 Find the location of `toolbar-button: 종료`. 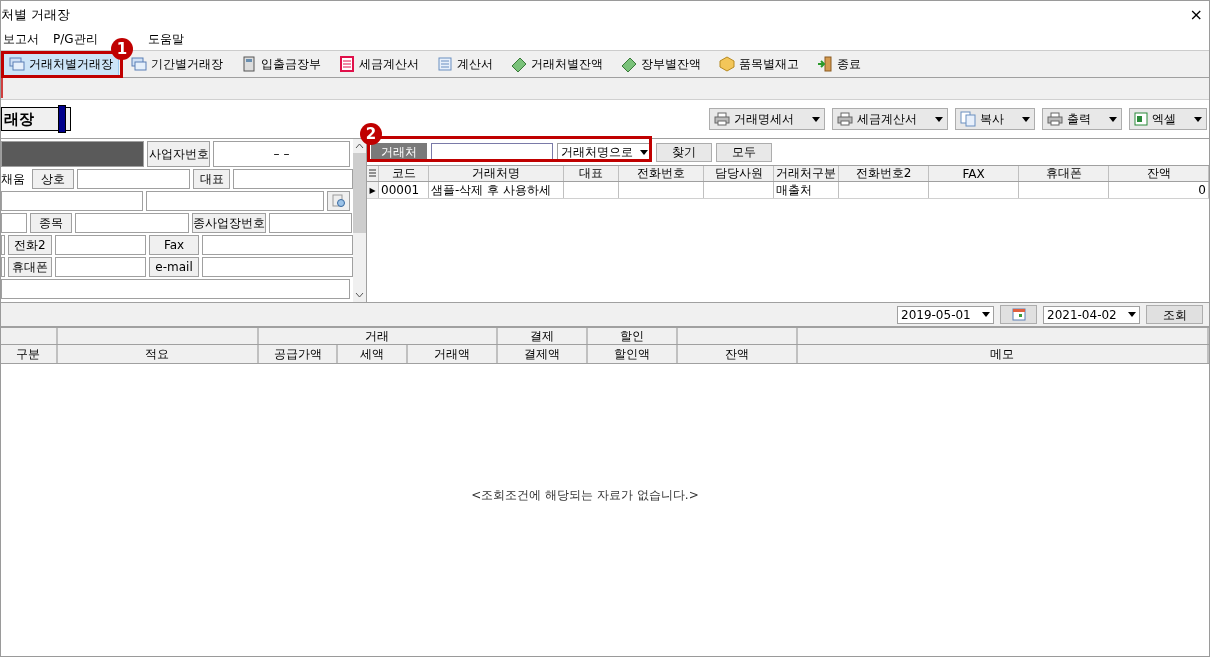

toolbar-button: 종료 is located at coordinates (839, 64).